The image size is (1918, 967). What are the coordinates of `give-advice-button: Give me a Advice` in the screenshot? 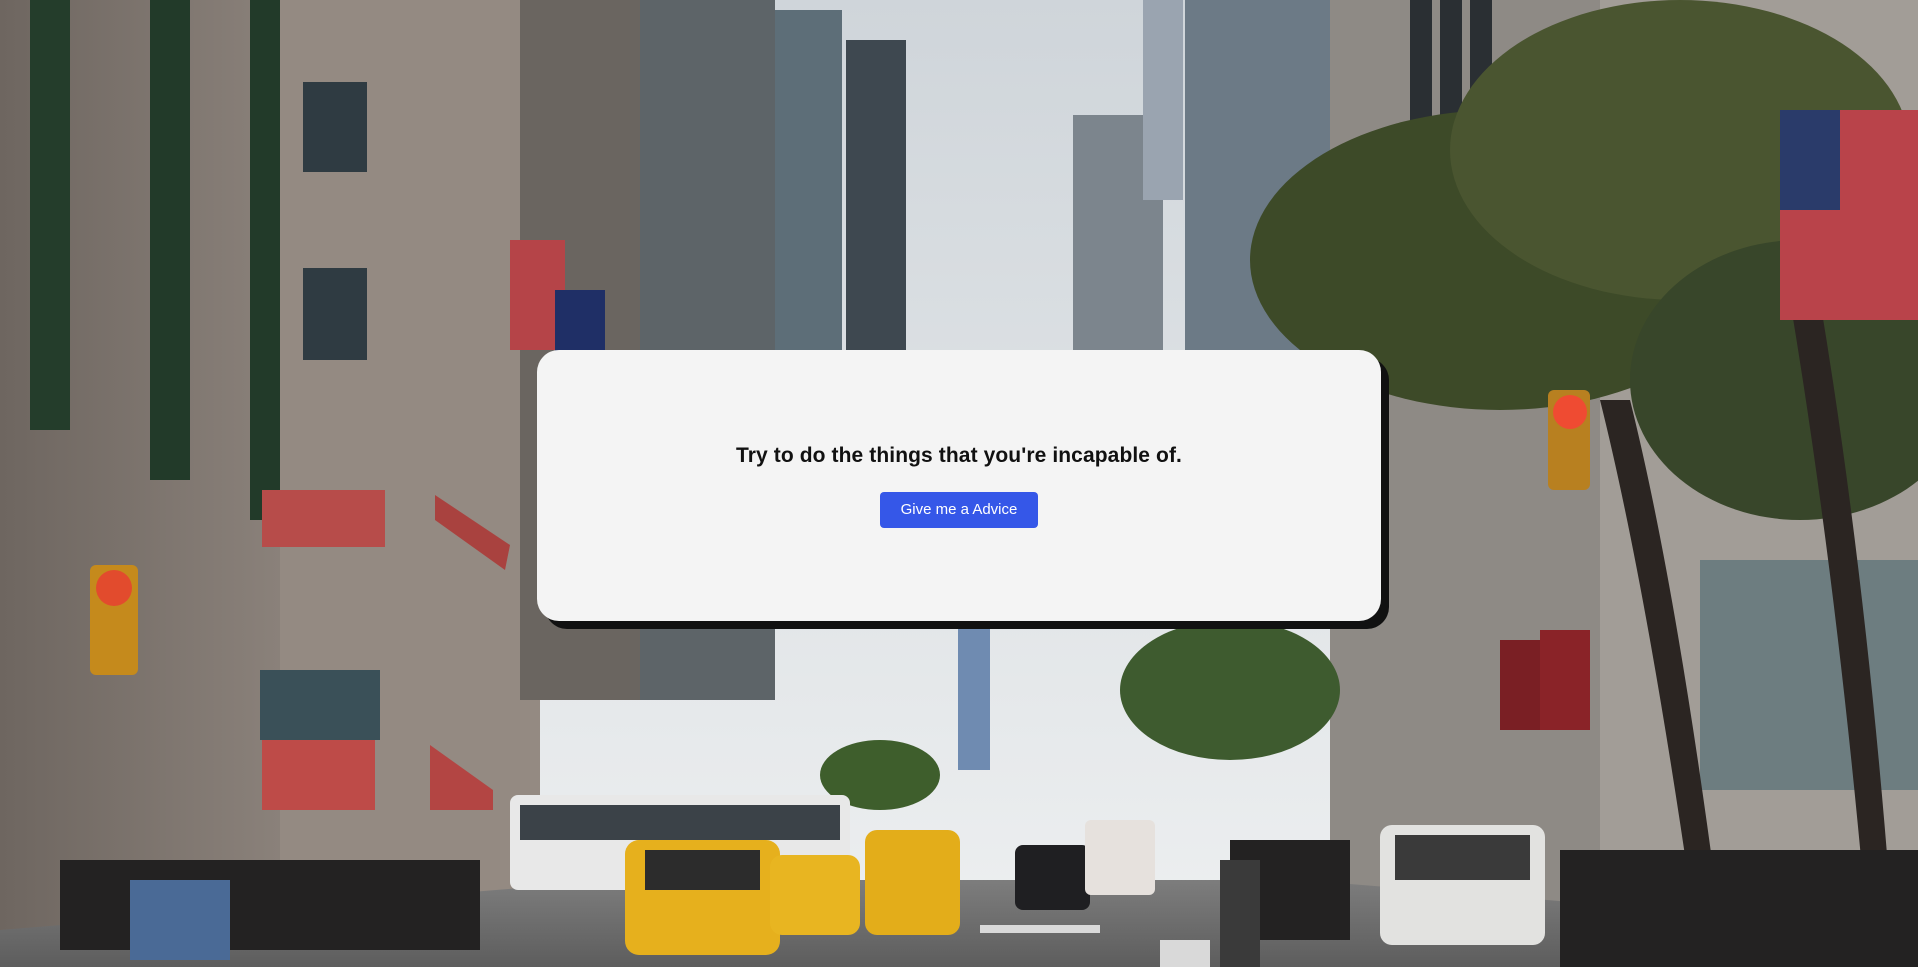 It's located at (959, 509).